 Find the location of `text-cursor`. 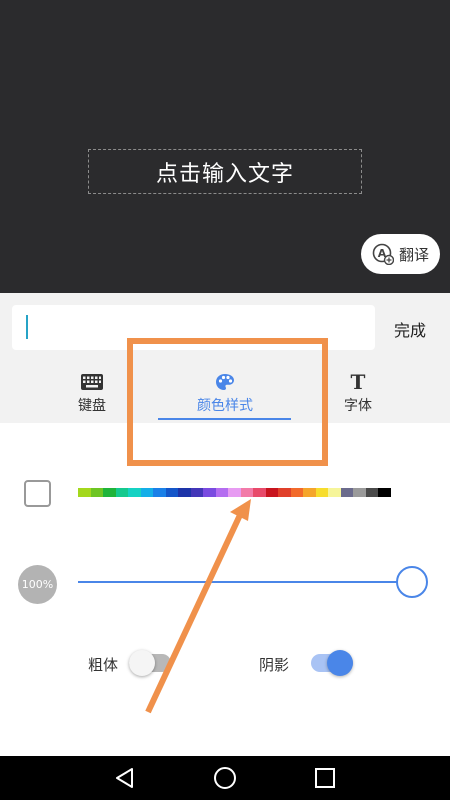

text-cursor is located at coordinates (27, 327).